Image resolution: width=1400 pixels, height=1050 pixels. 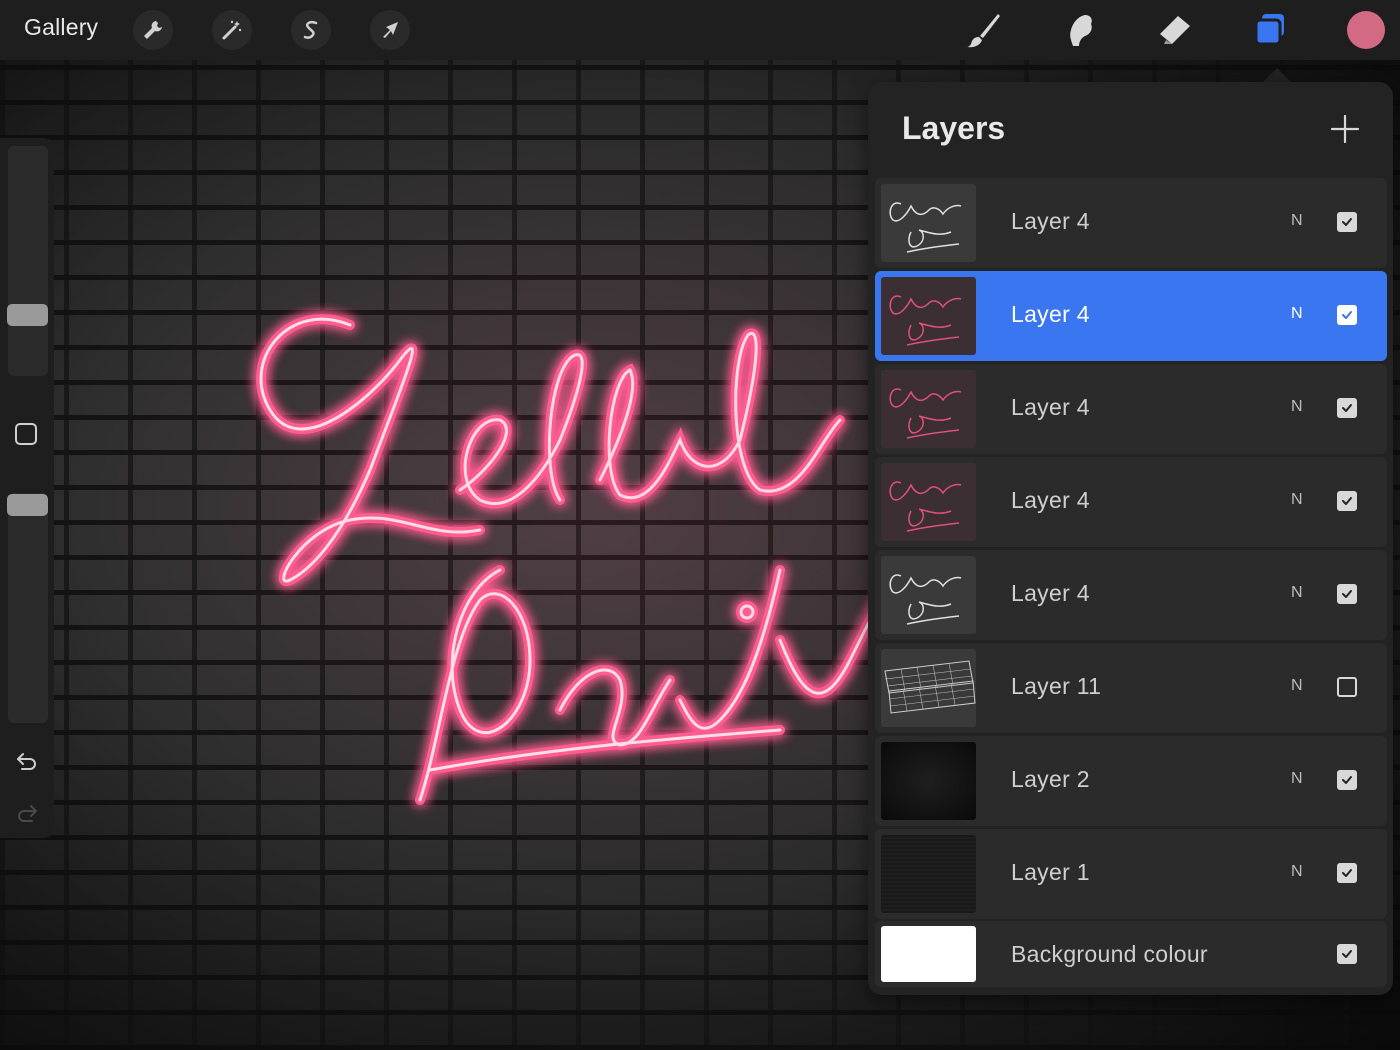 I want to click on left-sidebar, so click(x=27, y=488).